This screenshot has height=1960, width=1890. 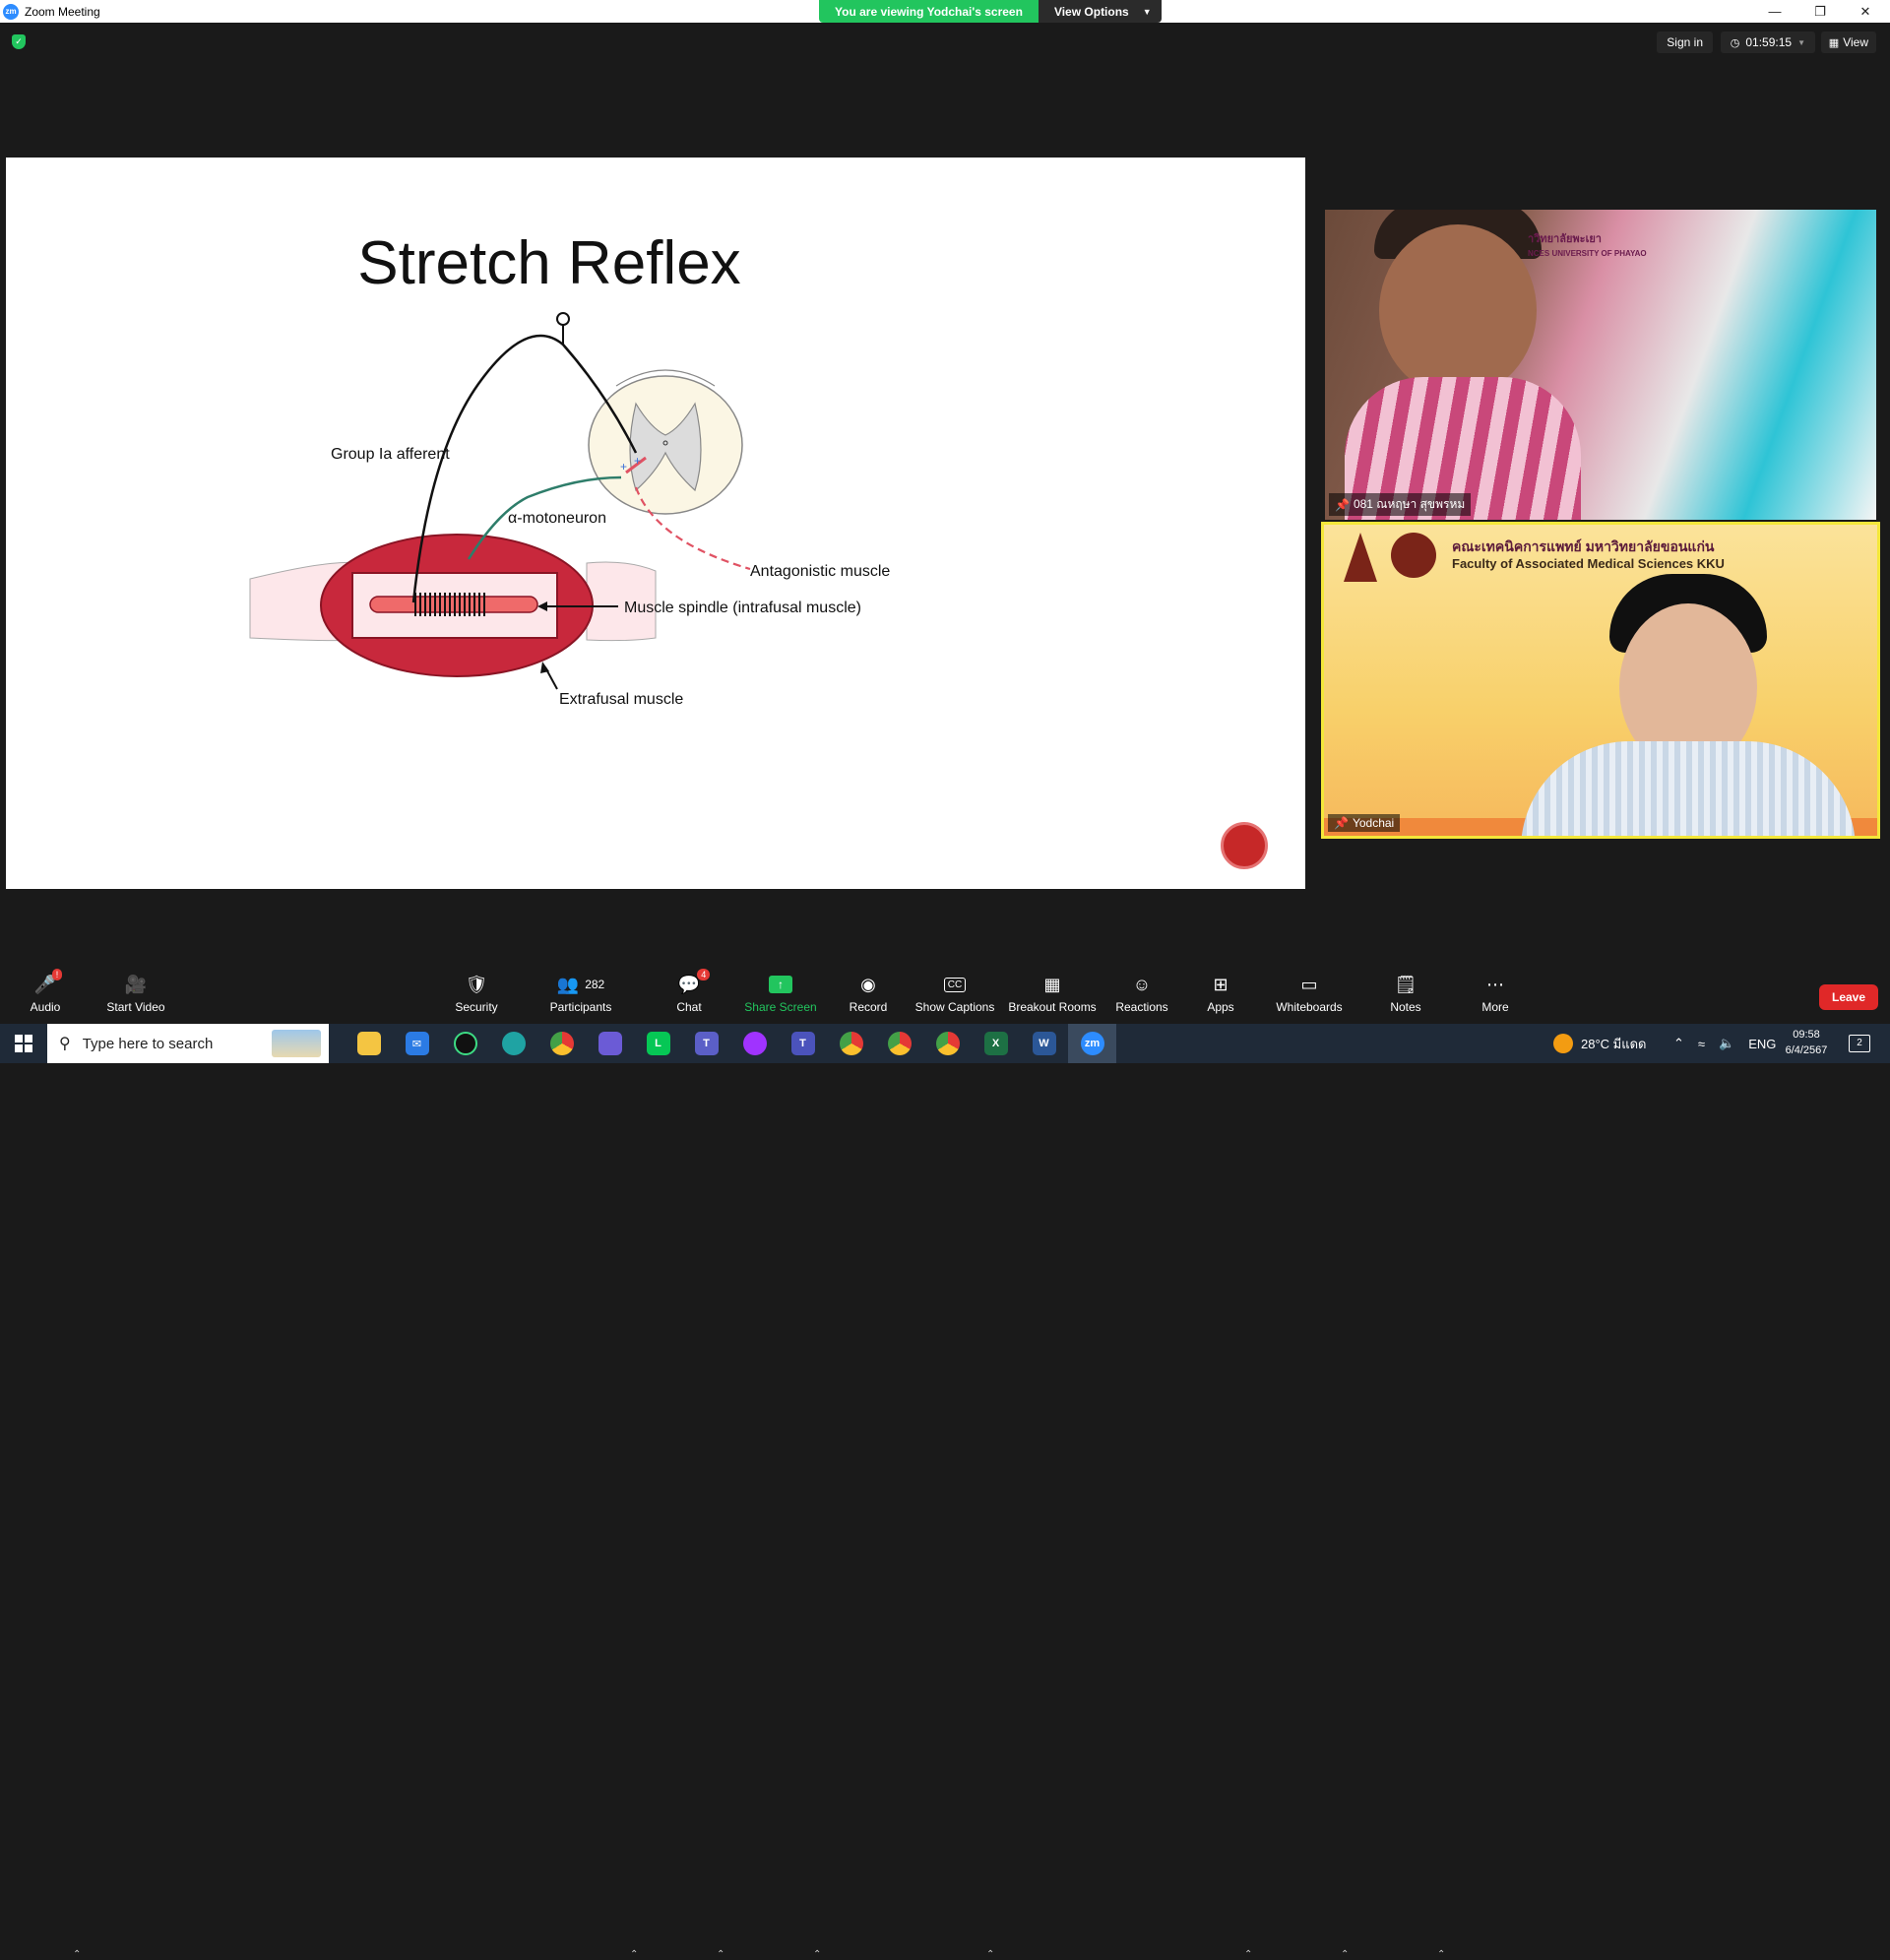 What do you see at coordinates (1092, 1043) in the screenshot?
I see `zoom-taskbar-icon: zm` at bounding box center [1092, 1043].